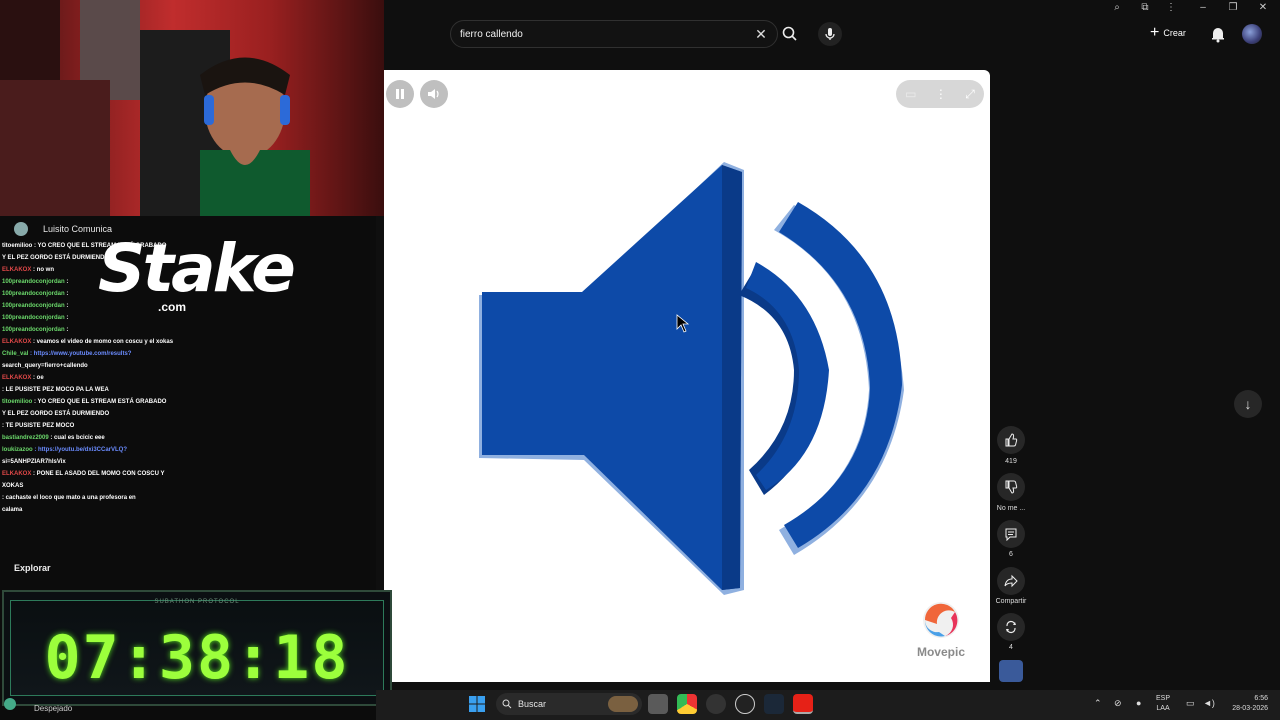 The height and width of the screenshot is (720, 1280). What do you see at coordinates (1233, 8) in the screenshot?
I see `restore-icon: ❐` at bounding box center [1233, 8].